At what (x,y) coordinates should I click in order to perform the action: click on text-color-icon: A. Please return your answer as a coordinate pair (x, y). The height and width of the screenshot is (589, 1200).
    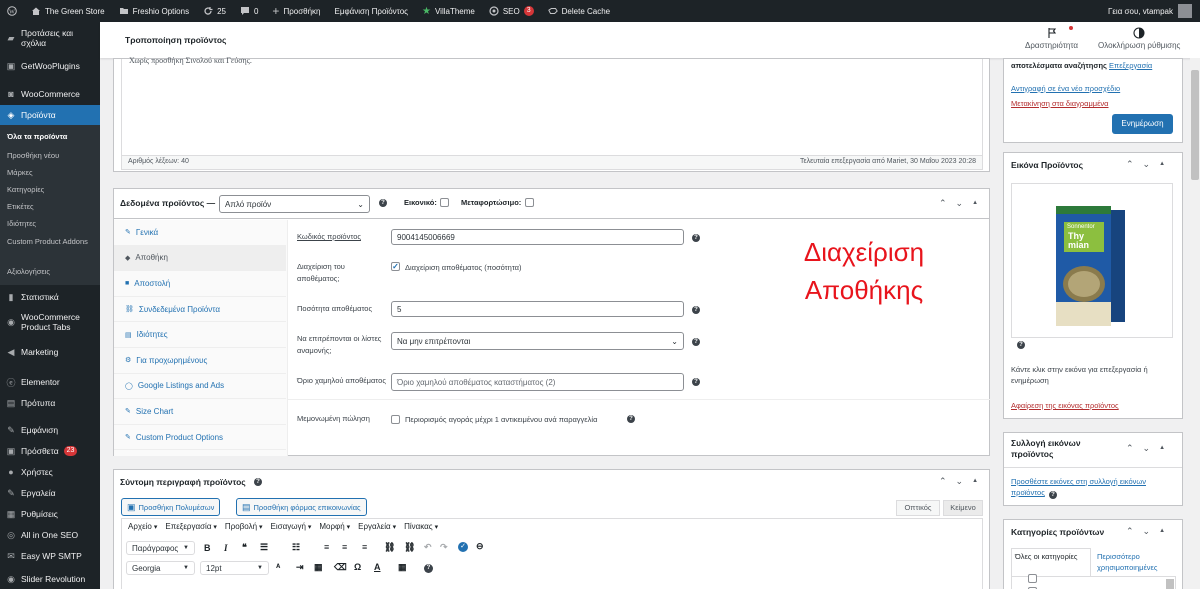
    Looking at the image, I should click on (377, 567).